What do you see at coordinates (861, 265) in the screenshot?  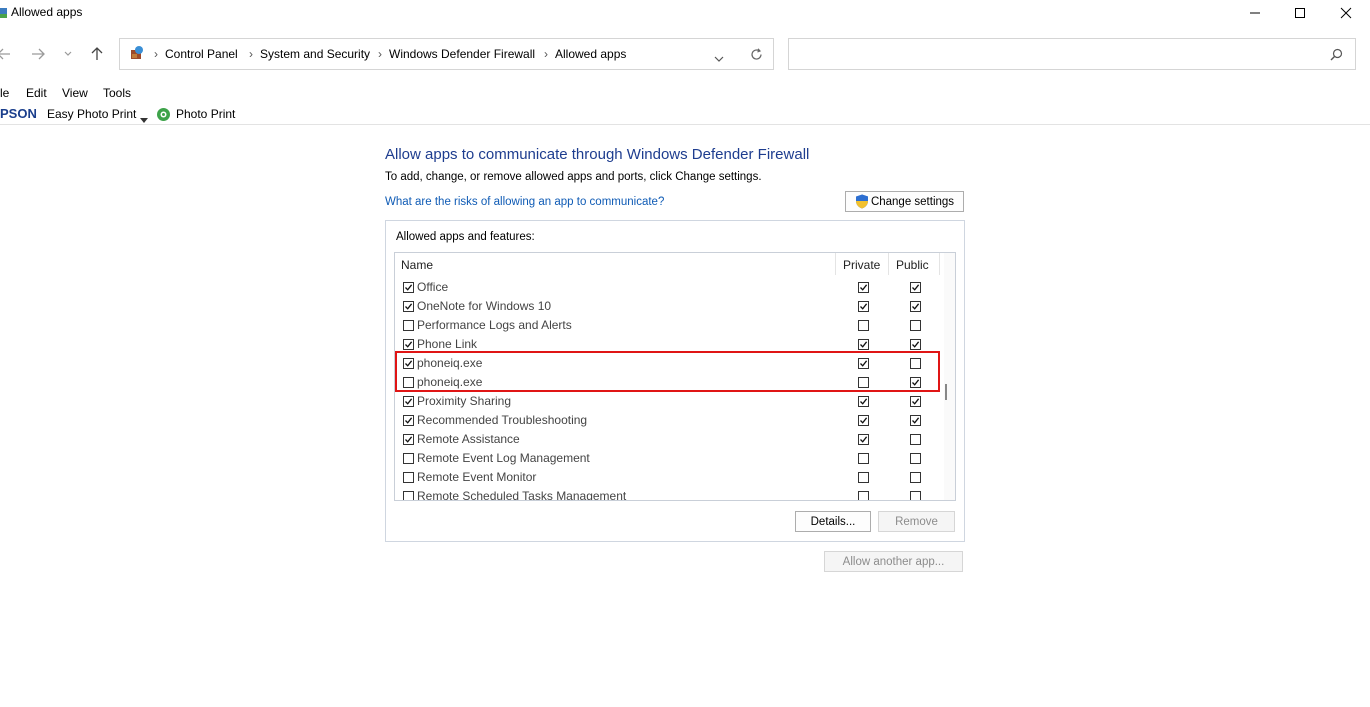 I see `column-private: Private` at bounding box center [861, 265].